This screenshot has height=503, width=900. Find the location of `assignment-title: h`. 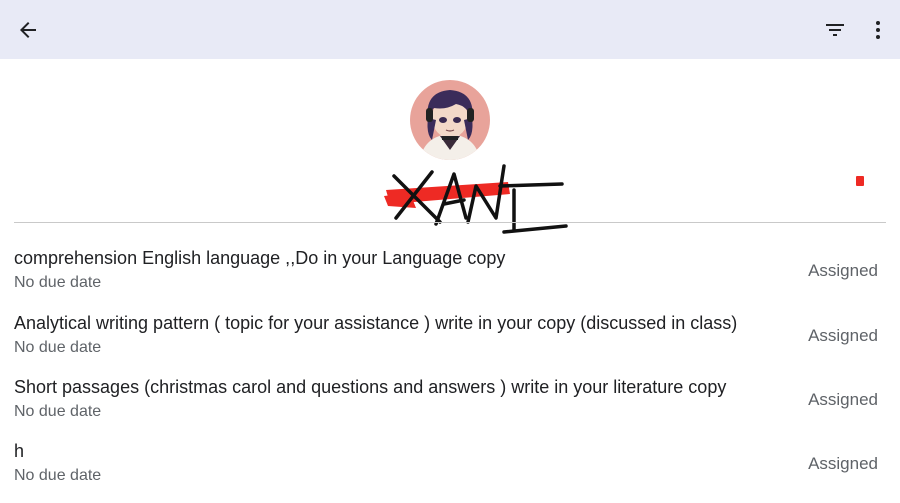

assignment-title: h is located at coordinates (19, 451).